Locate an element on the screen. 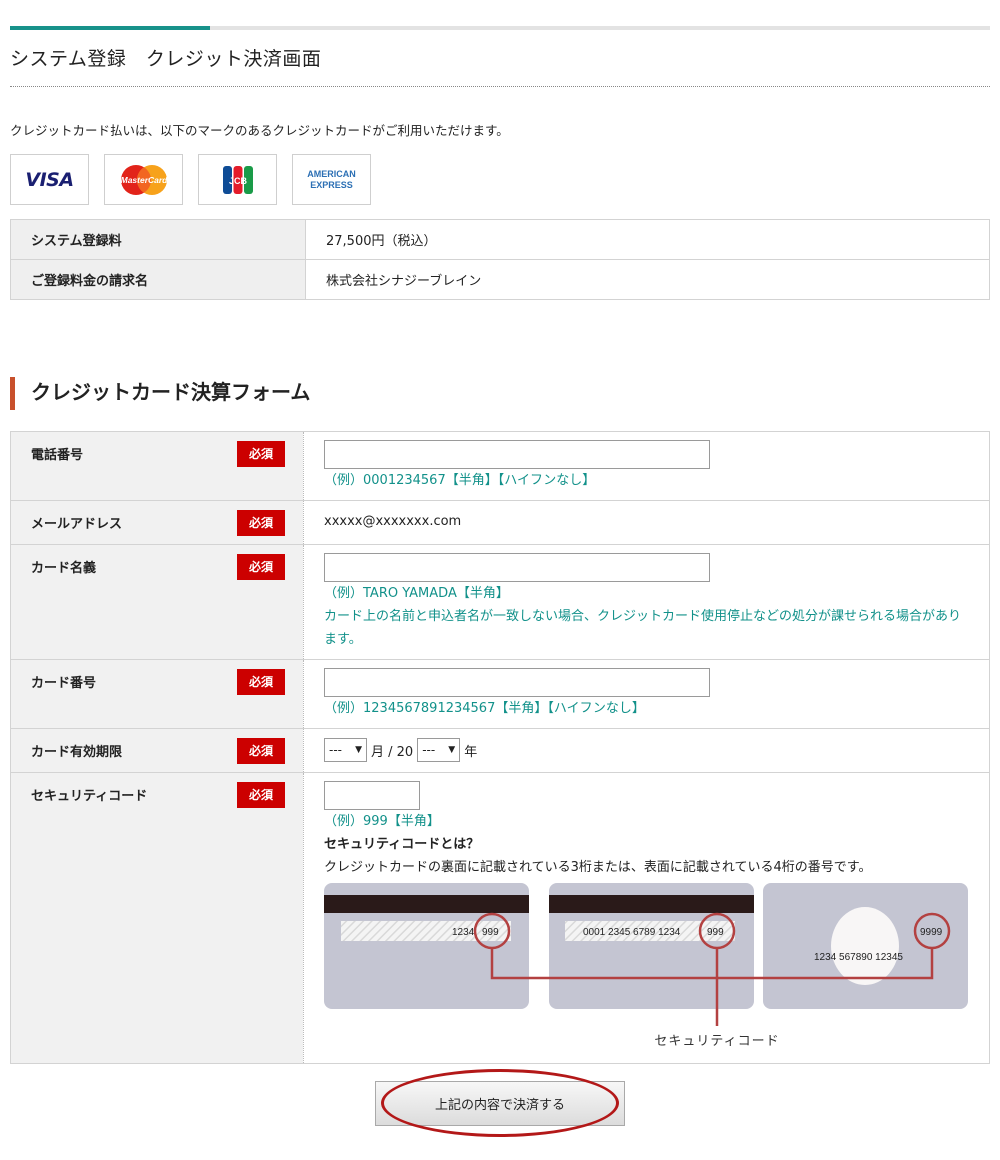 The height and width of the screenshot is (1160, 1000). form-row-card-number: カード番号 必須 （例）1234567891234567【半角】【ハイフンなし】 is located at coordinates (500, 694).